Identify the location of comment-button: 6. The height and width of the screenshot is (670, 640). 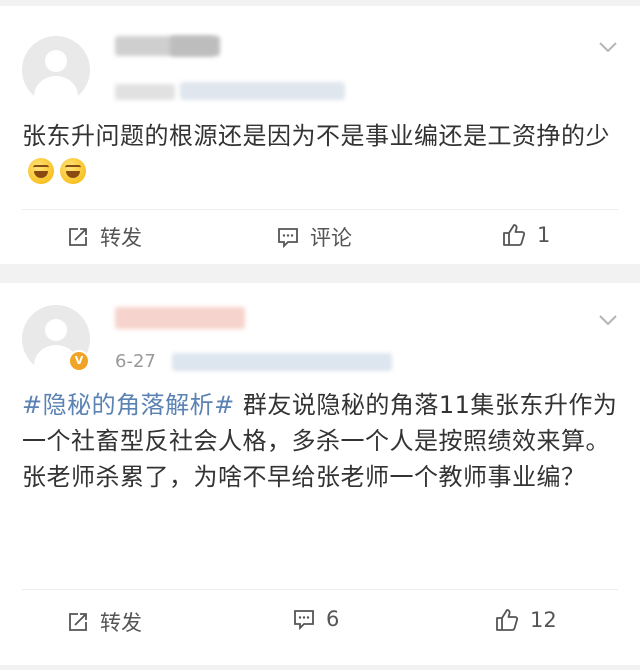
(315, 619).